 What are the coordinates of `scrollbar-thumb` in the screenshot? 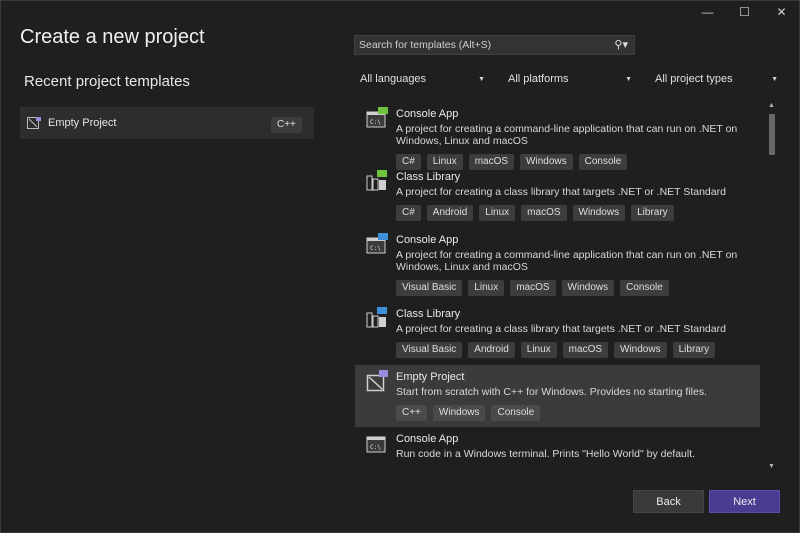 It's located at (772, 134).